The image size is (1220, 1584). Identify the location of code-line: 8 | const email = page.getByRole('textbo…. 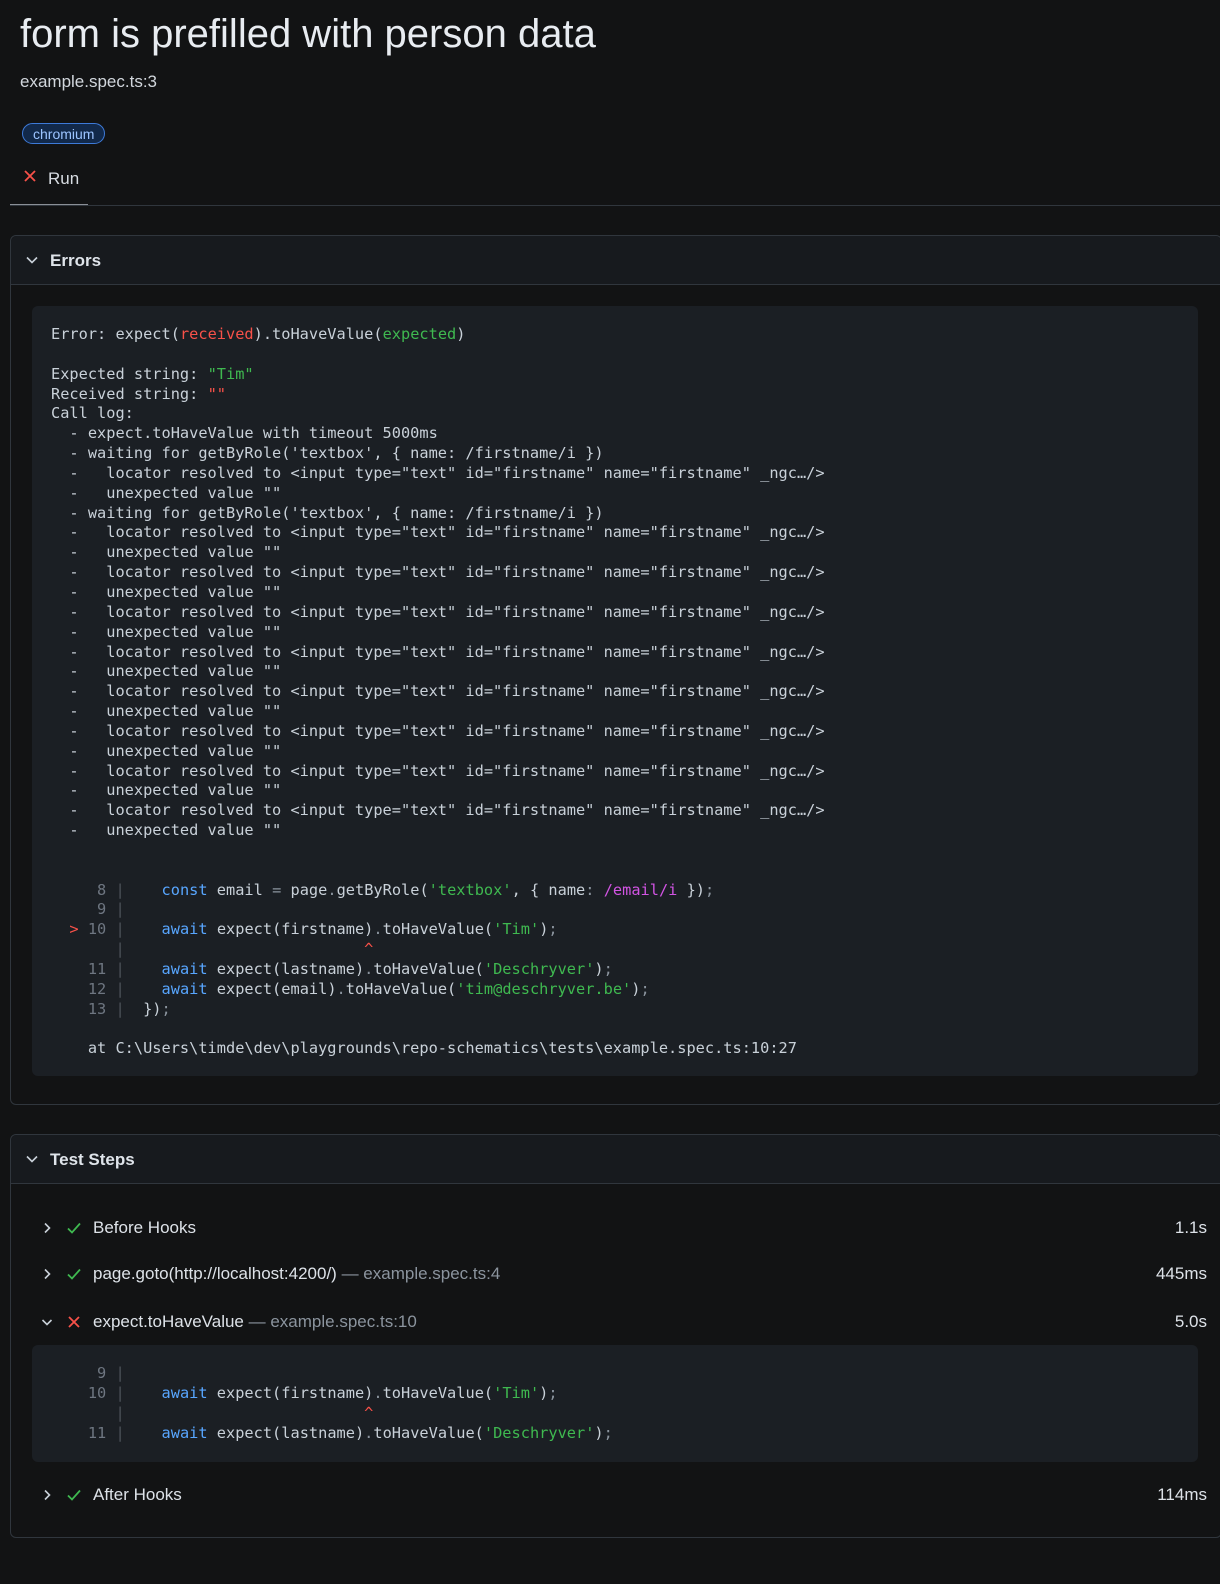
(383, 889).